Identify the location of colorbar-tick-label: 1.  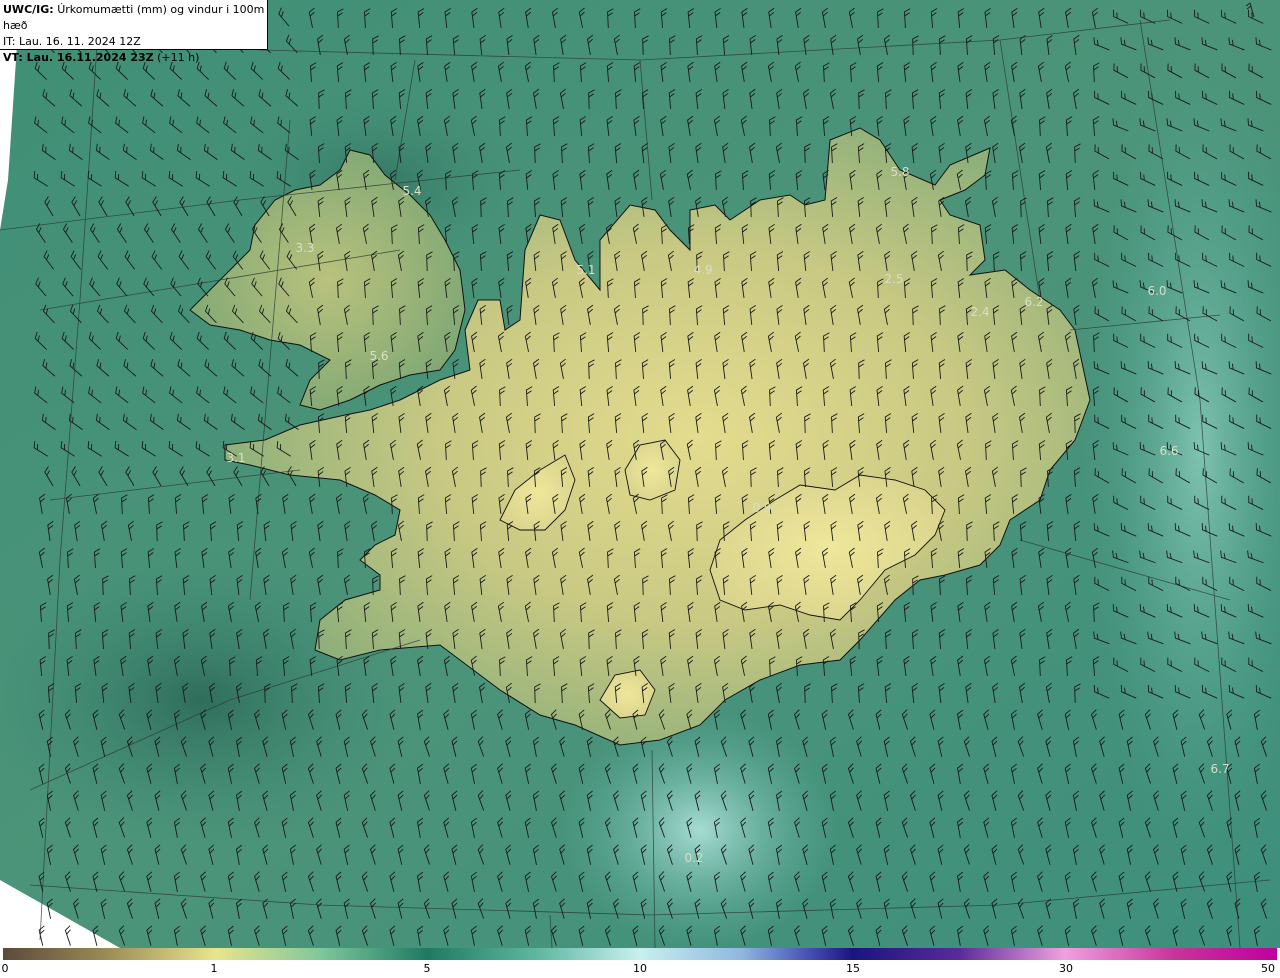
(214, 968).